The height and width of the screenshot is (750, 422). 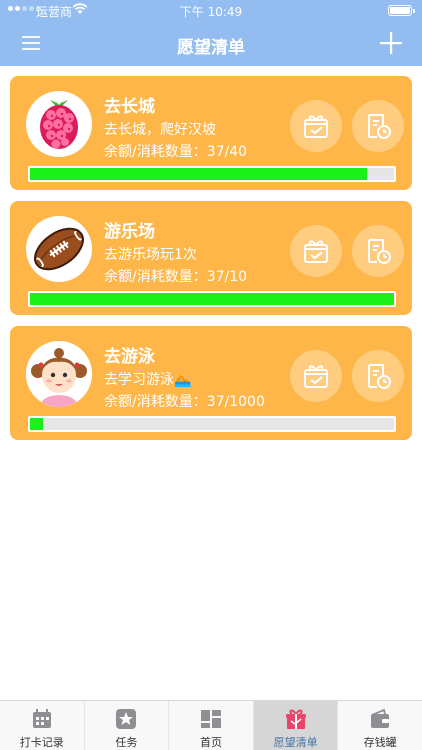 I want to click on wish-card: 去长城 去长城，爬好汉坡 余额/消耗数量：37/40, so click(x=211, y=133).